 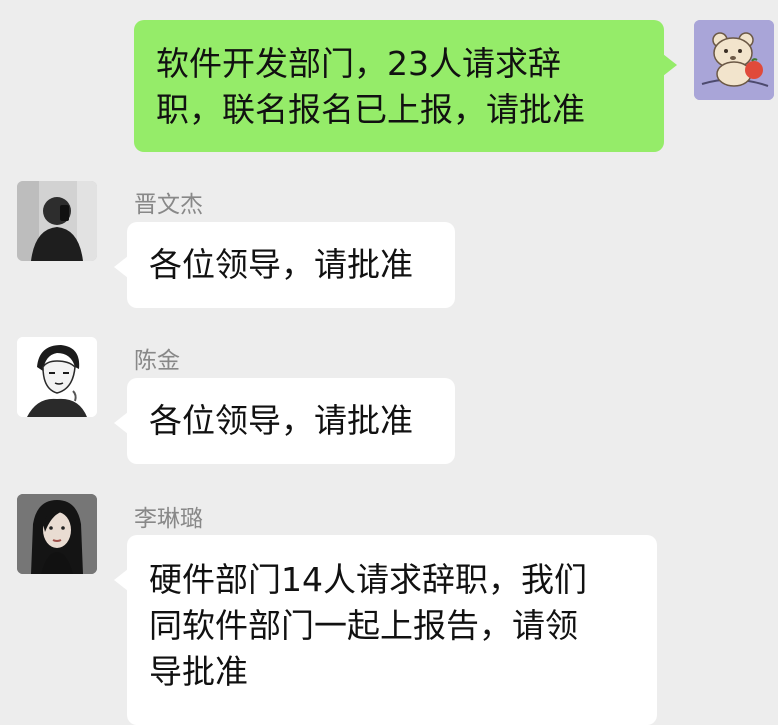 What do you see at coordinates (368, 625) in the screenshot?
I see `message-text: 硬件部门14人请求辞职，我们 同软件部门一起上报告，请领 导批准` at bounding box center [368, 625].